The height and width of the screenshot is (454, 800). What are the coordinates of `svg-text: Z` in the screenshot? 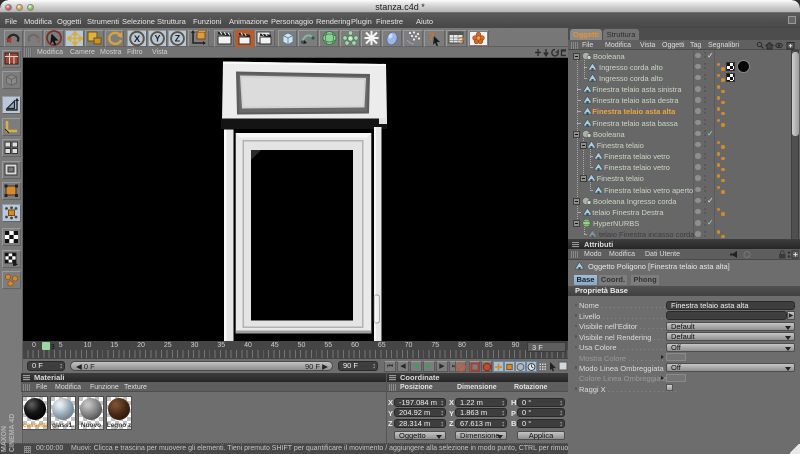 It's located at (178, 38).